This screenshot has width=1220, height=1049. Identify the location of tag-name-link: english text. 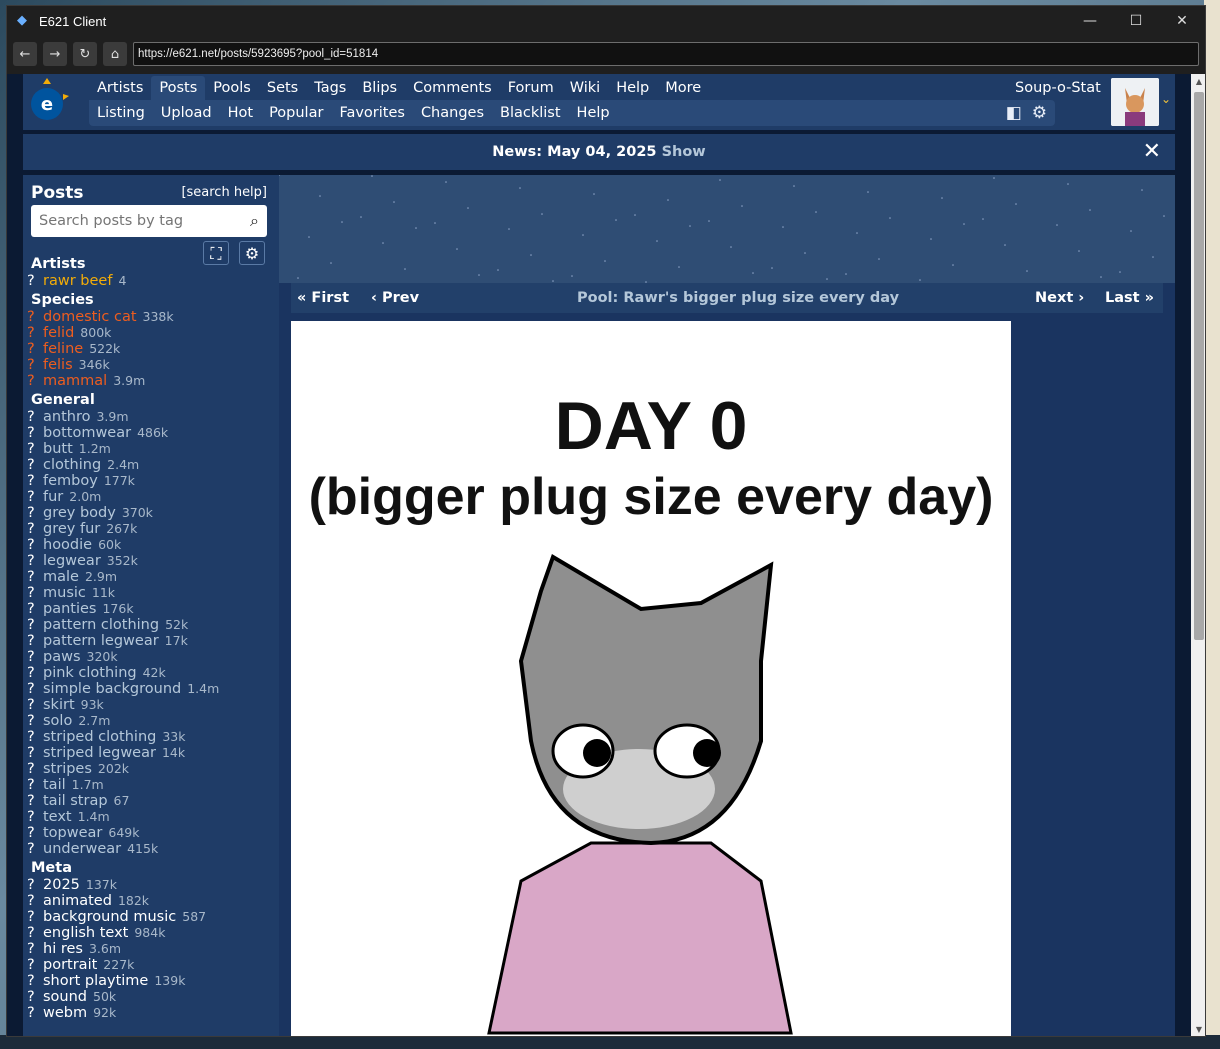
(85, 933).